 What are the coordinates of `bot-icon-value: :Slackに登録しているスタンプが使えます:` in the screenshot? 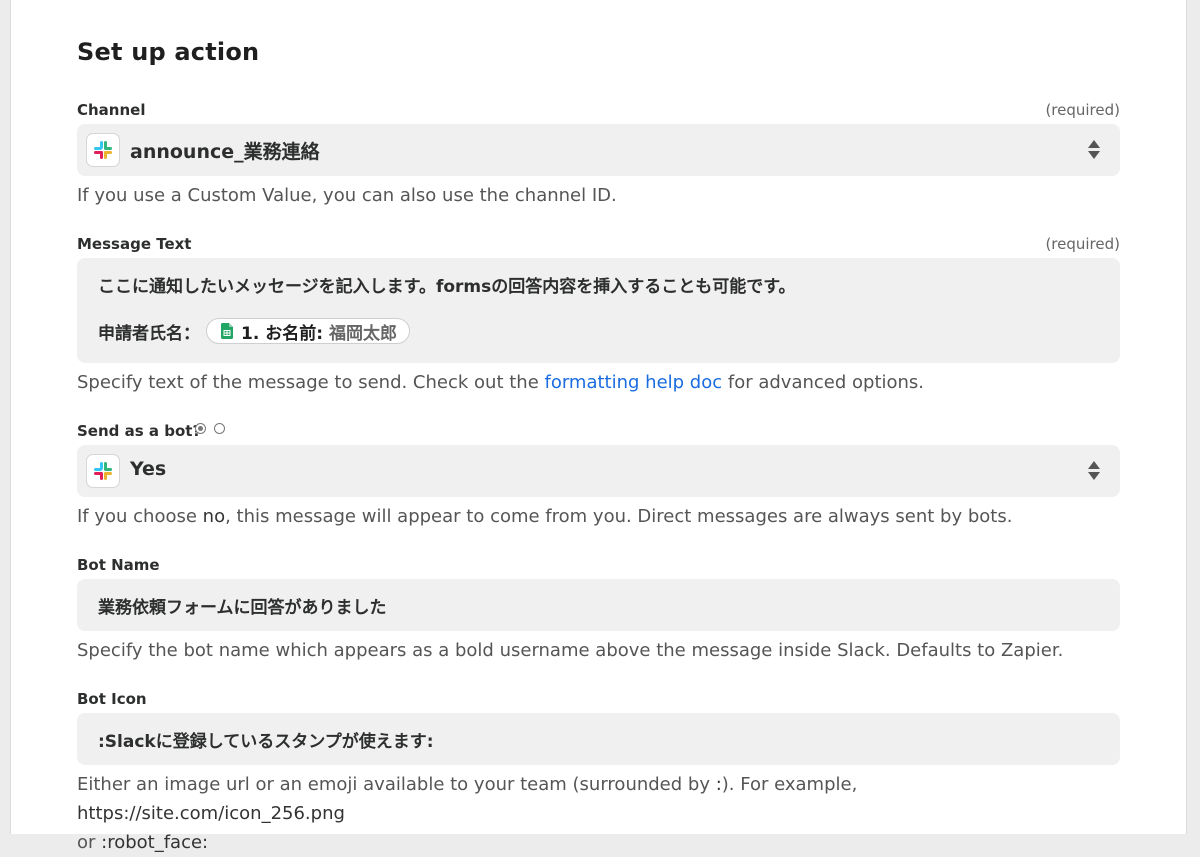 It's located at (266, 742).